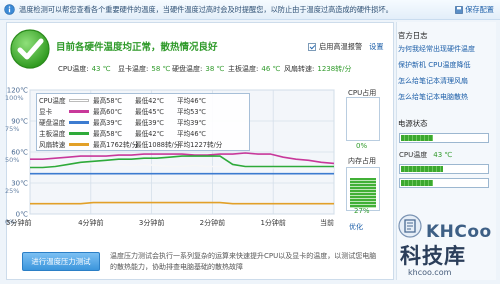 This screenshot has width=500, height=284. I want to click on save-config-label: 保存配置, so click(479, 9).